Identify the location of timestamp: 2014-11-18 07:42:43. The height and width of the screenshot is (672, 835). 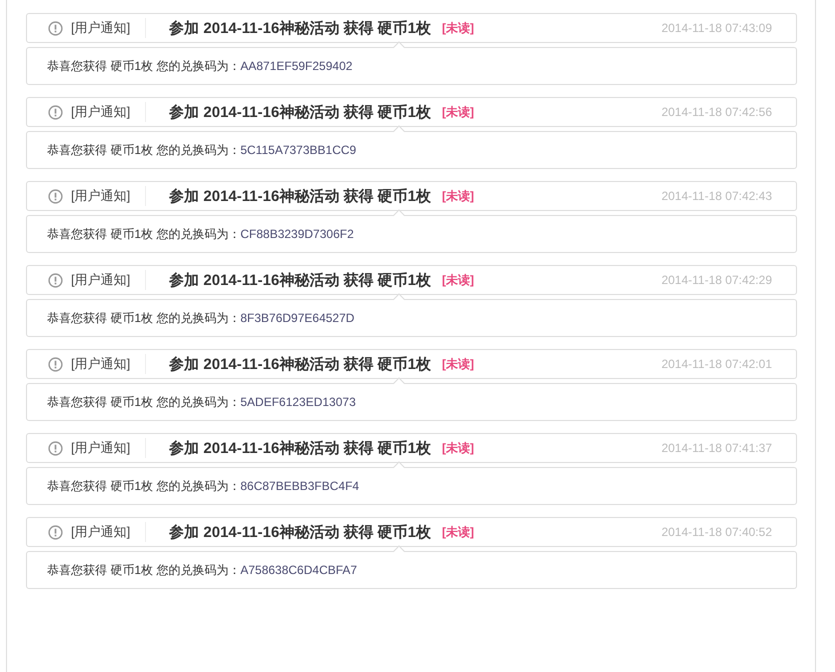
(716, 196).